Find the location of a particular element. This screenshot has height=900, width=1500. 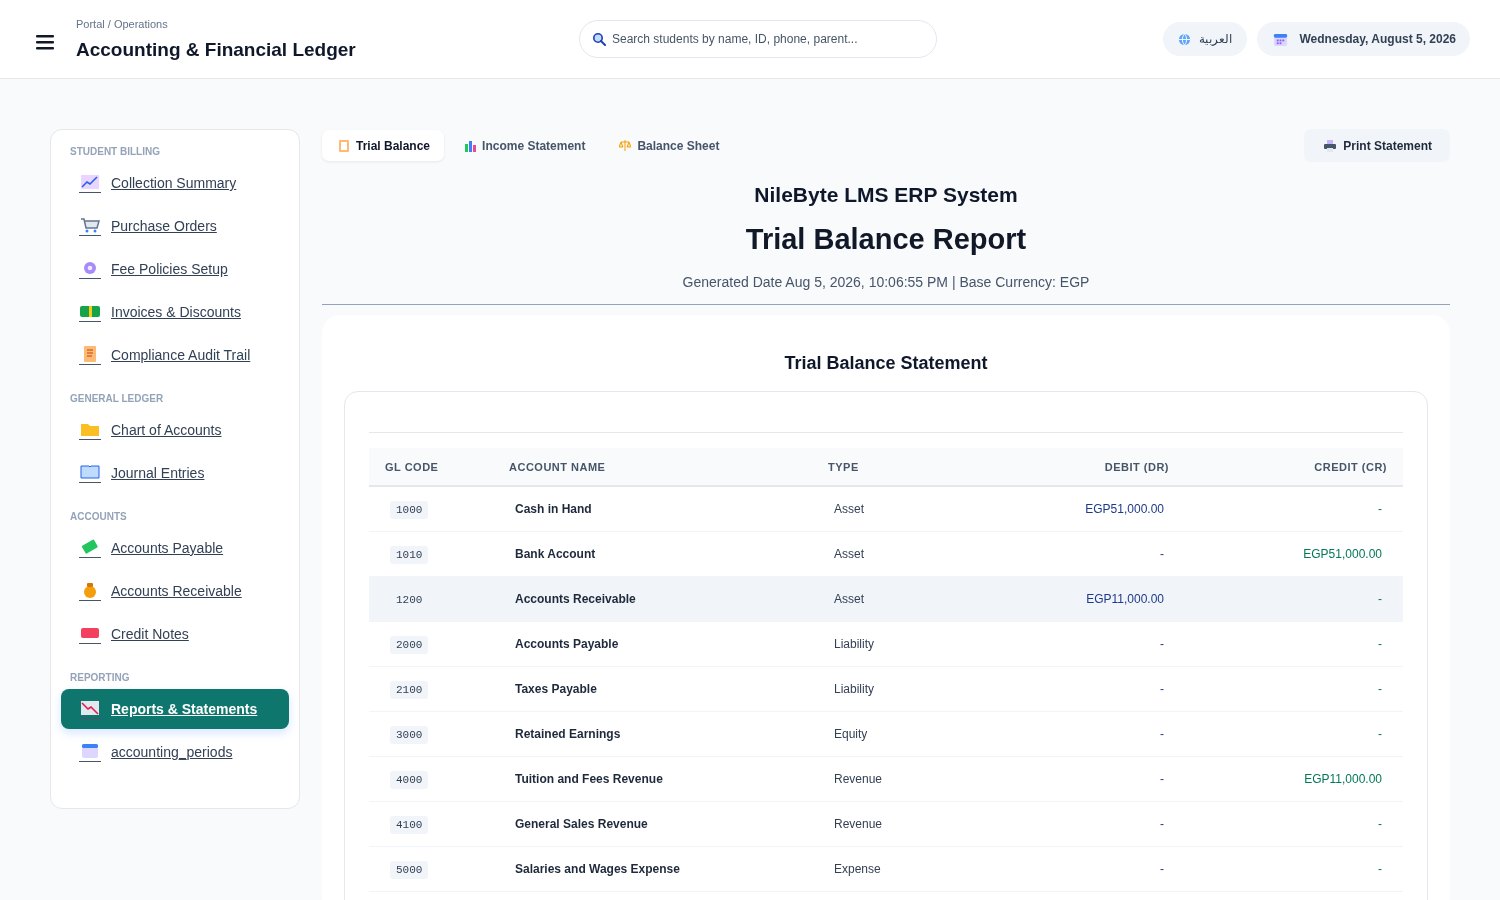

sidebar-item: Journal Entries is located at coordinates (175, 473).